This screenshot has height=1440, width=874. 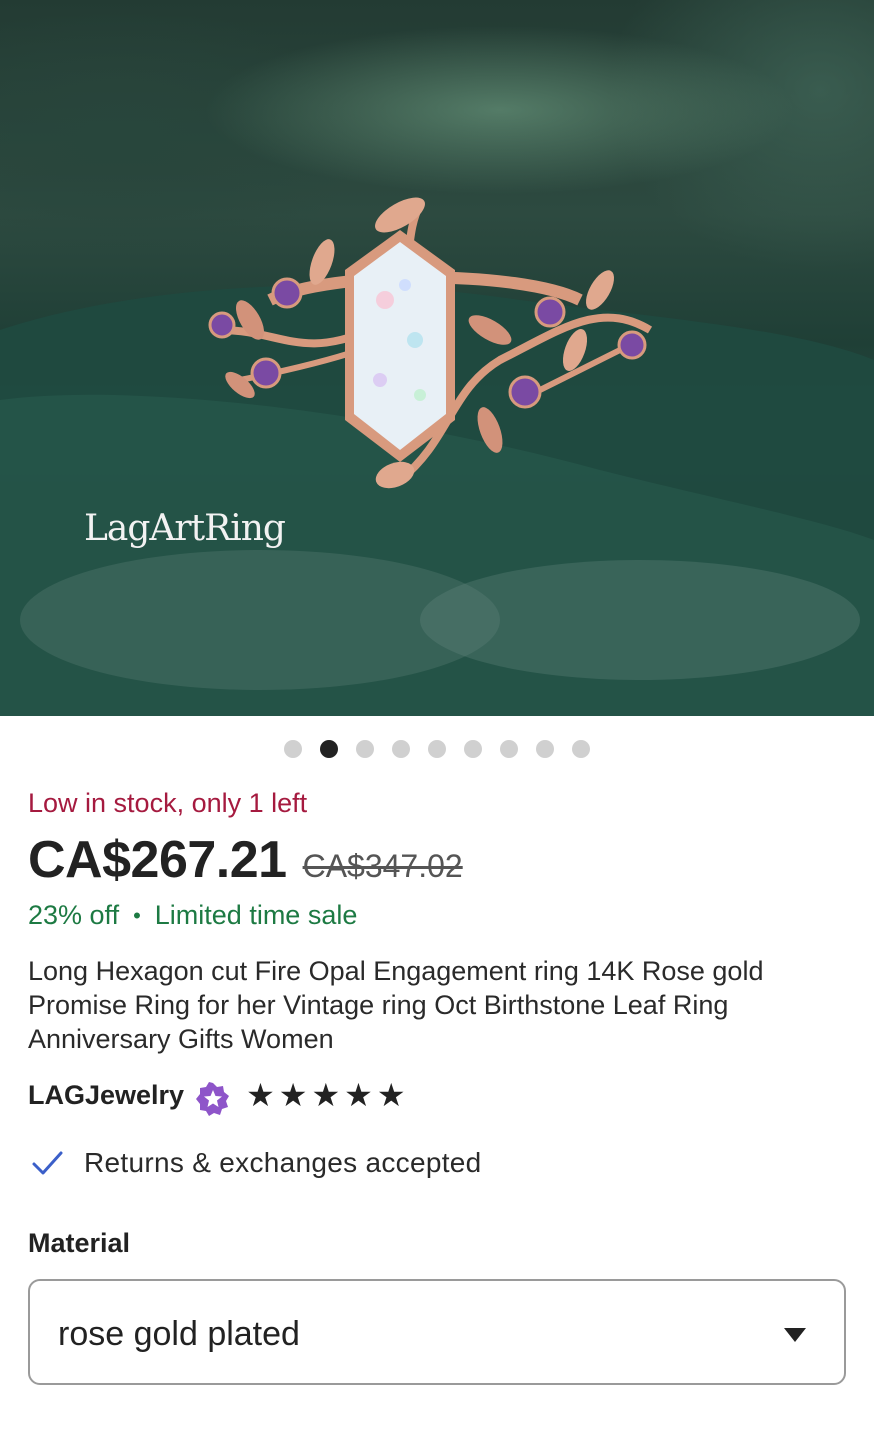 I want to click on current-price: CA$267.21, so click(x=157, y=860).